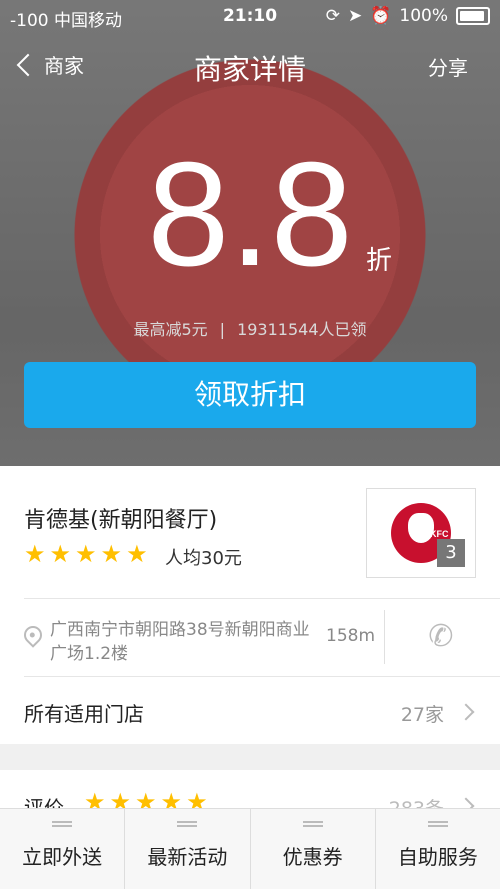 This screenshot has width=500, height=889. What do you see at coordinates (249, 69) in the screenshot?
I see `page-title: 商家详情` at bounding box center [249, 69].